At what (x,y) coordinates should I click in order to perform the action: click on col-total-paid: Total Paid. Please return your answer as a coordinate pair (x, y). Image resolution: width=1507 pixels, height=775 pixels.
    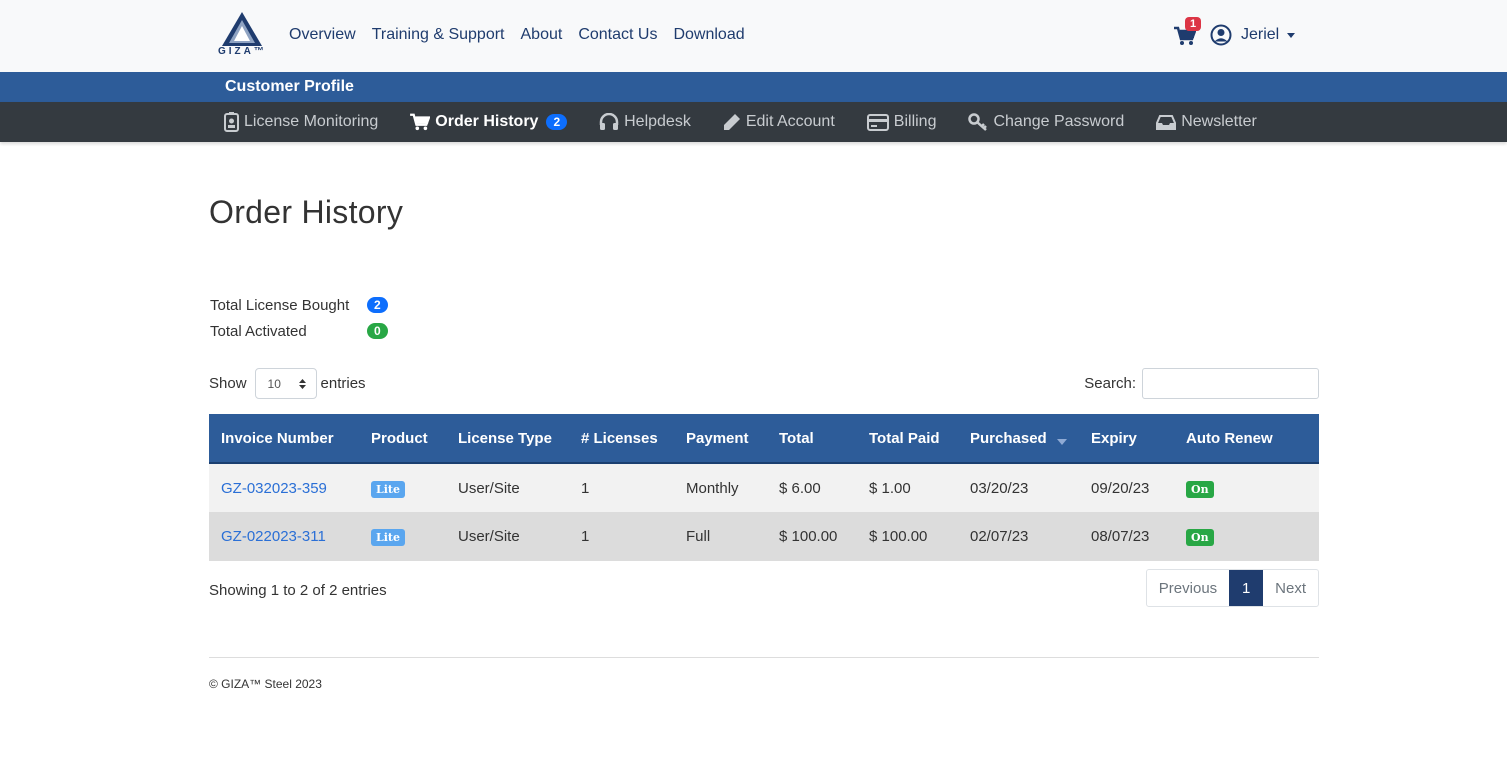
    Looking at the image, I should click on (907, 438).